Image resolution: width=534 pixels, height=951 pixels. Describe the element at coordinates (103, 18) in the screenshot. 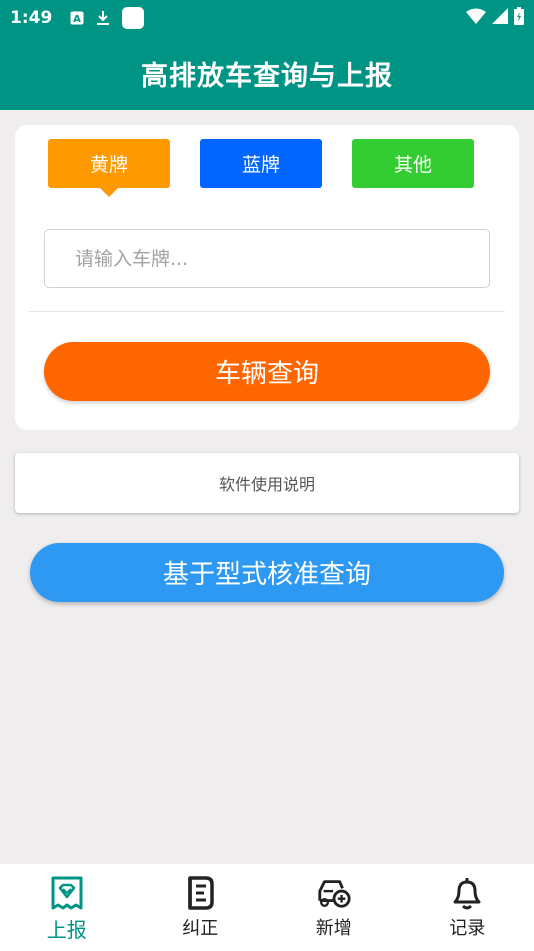

I see `download-icon` at that location.